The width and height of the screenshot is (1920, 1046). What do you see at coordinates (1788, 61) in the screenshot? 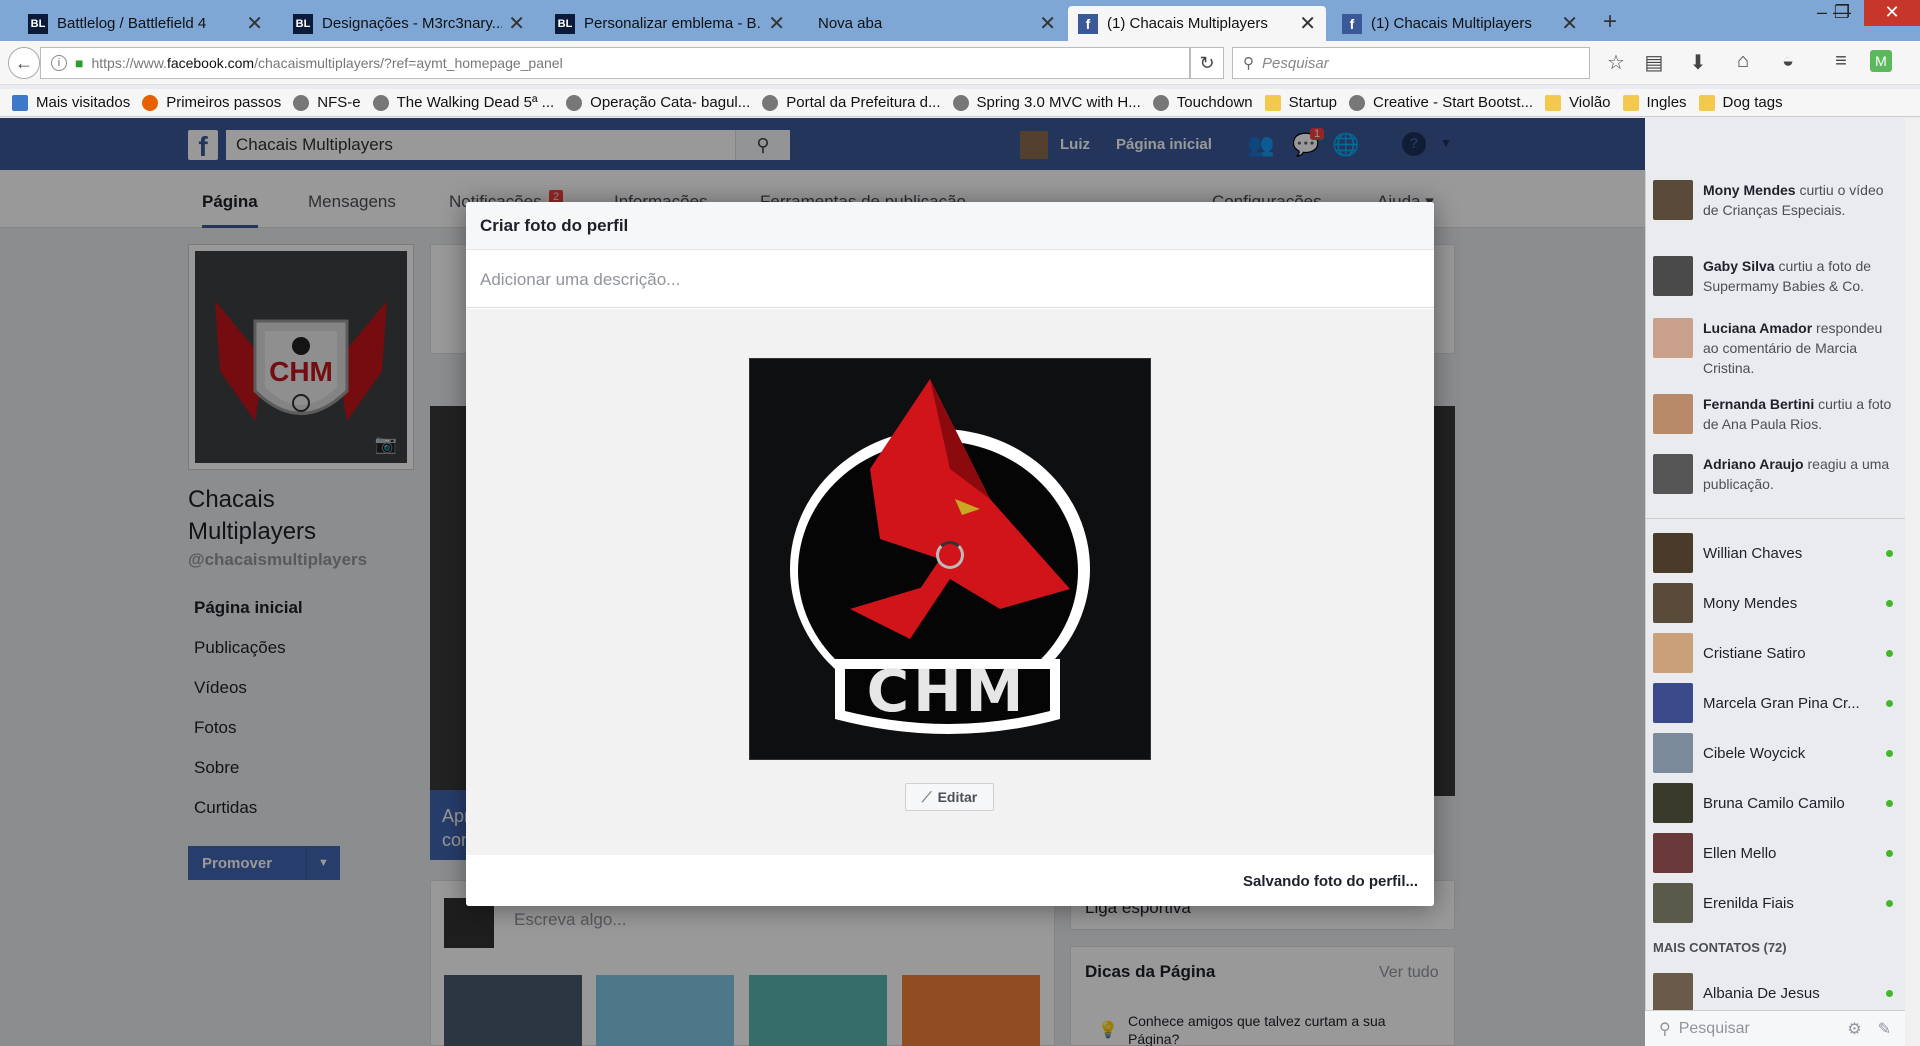
I see `pocket-icon: ◒` at bounding box center [1788, 61].